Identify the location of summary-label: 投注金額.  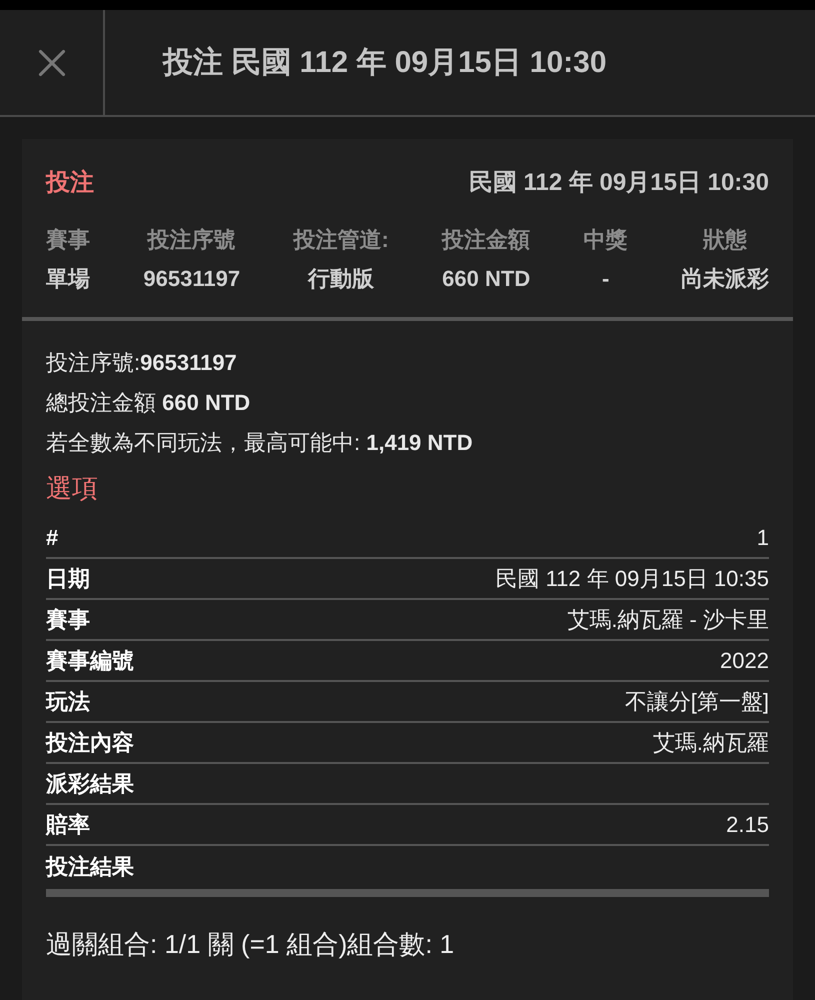
(486, 240).